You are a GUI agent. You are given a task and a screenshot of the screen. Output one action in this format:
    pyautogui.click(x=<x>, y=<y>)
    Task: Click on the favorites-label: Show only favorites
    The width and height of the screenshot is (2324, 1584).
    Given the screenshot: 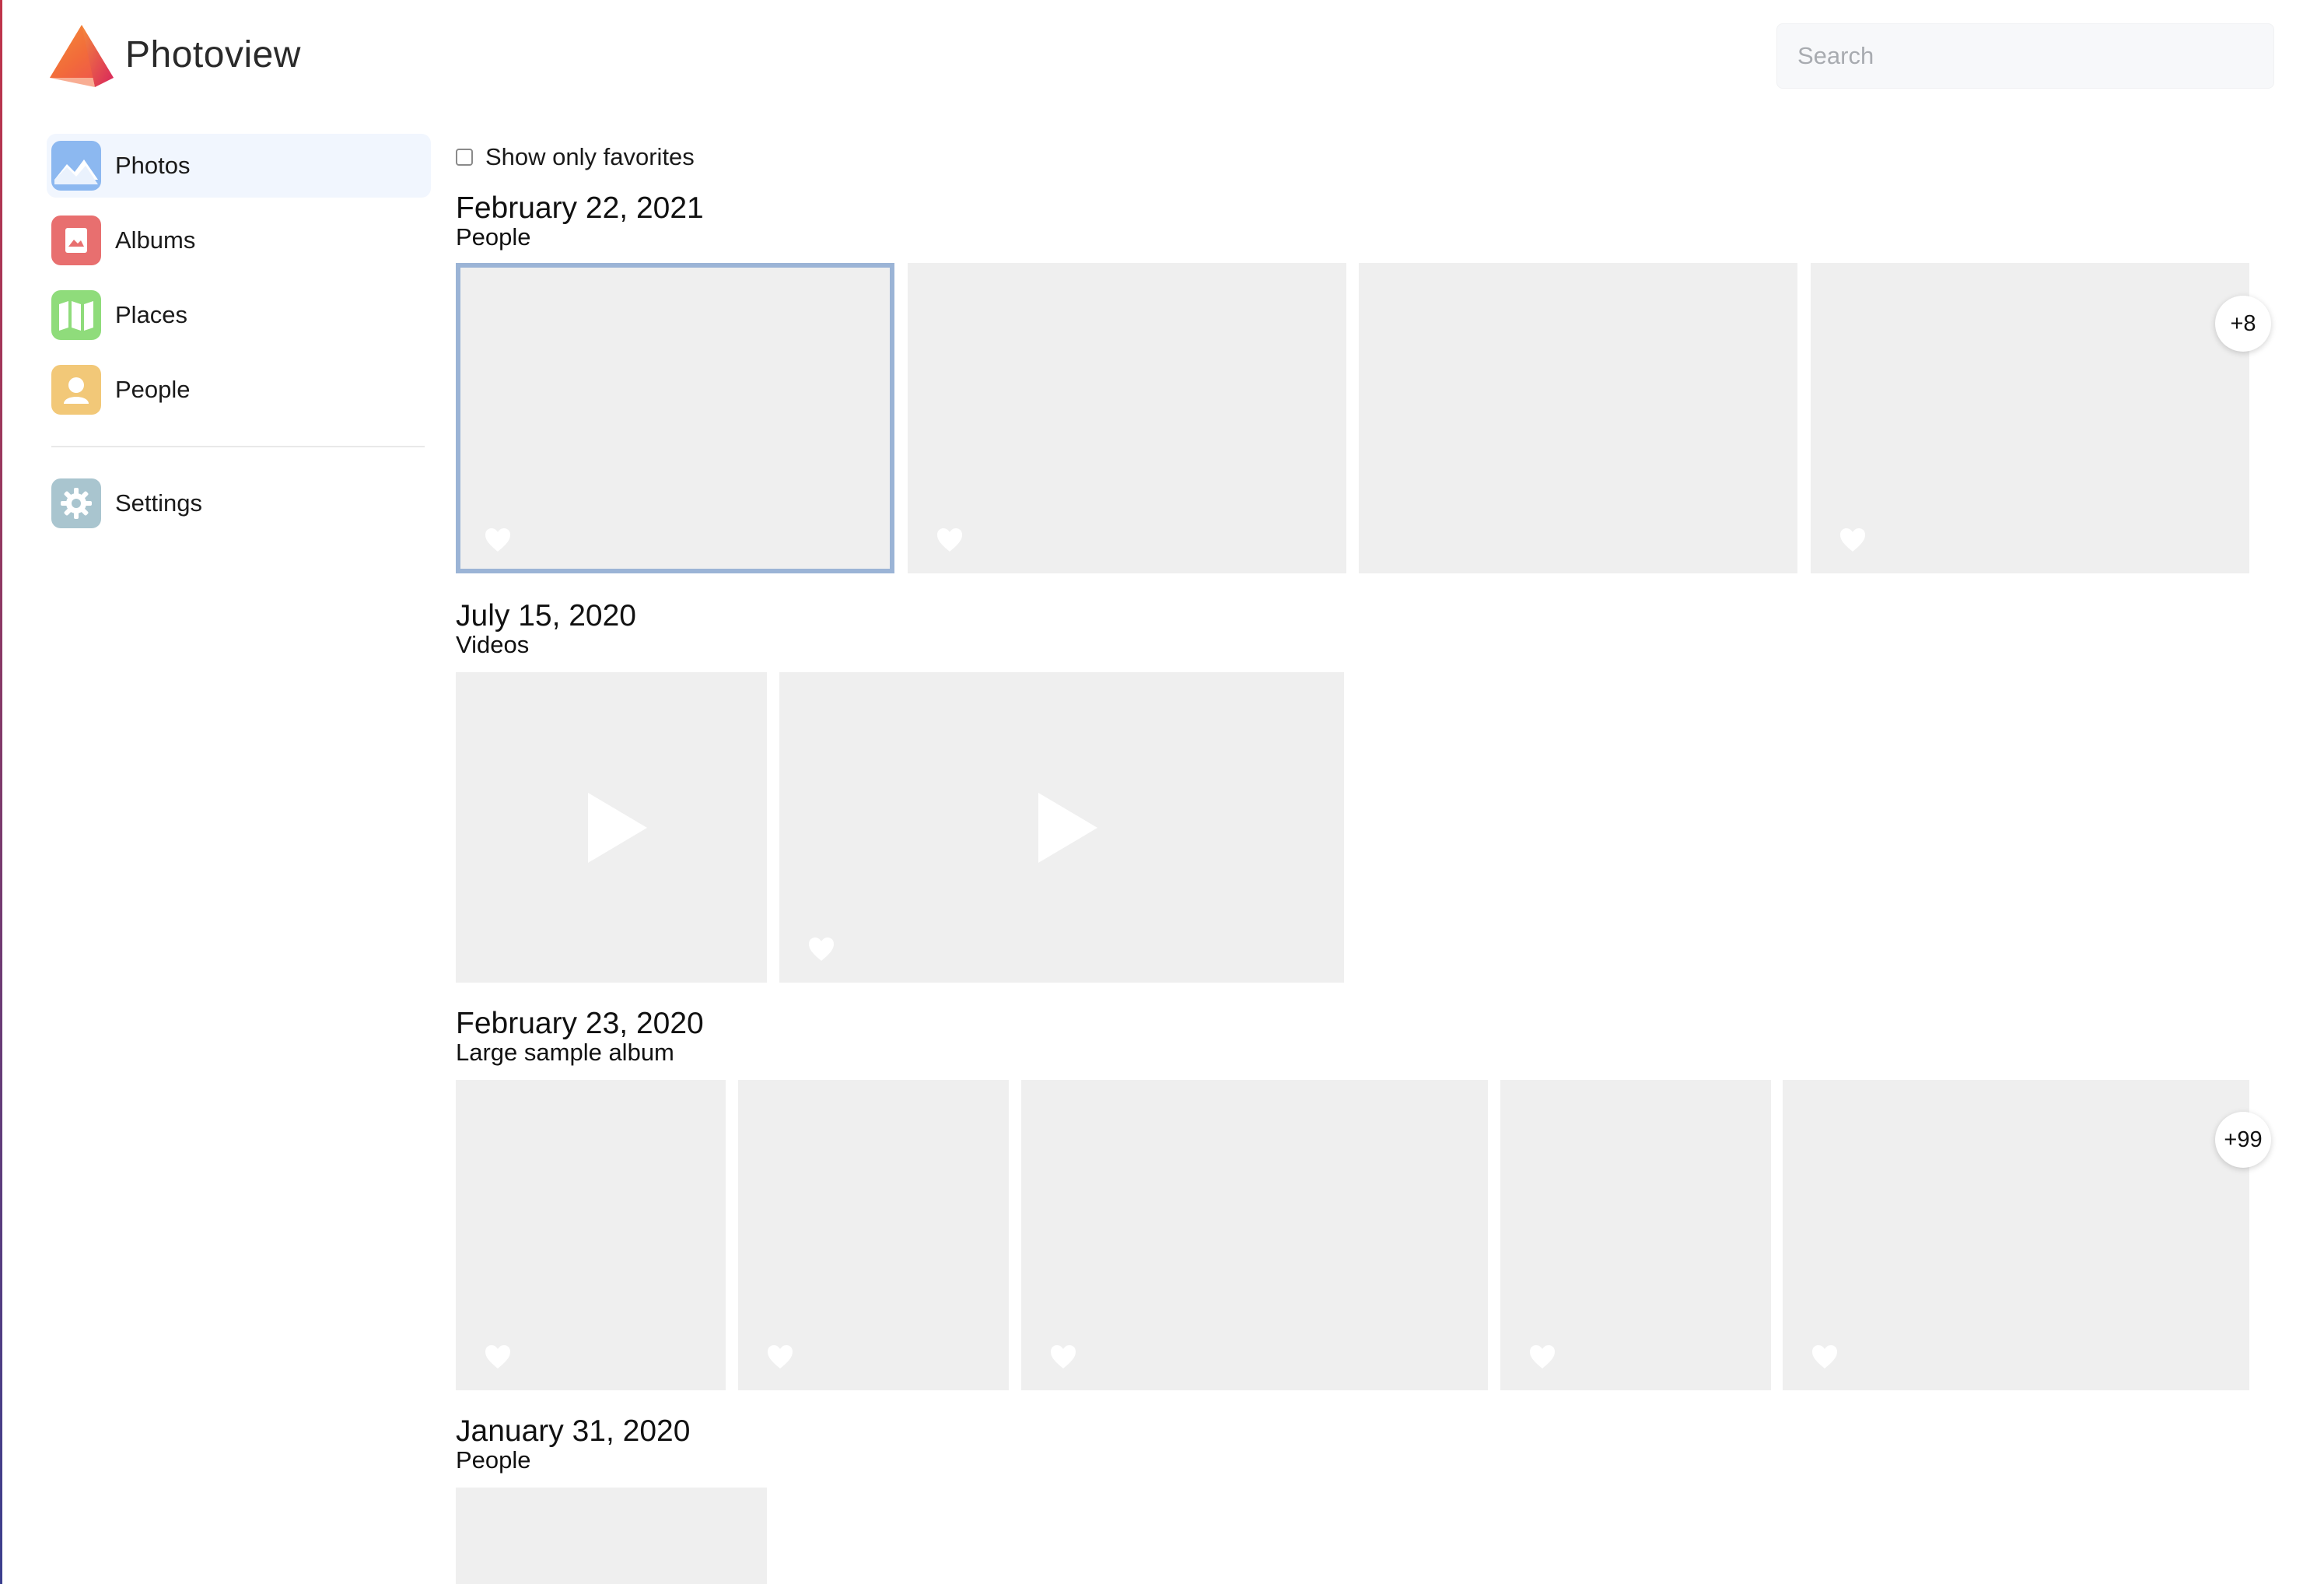 What is the action you would take?
    pyautogui.click(x=590, y=156)
    